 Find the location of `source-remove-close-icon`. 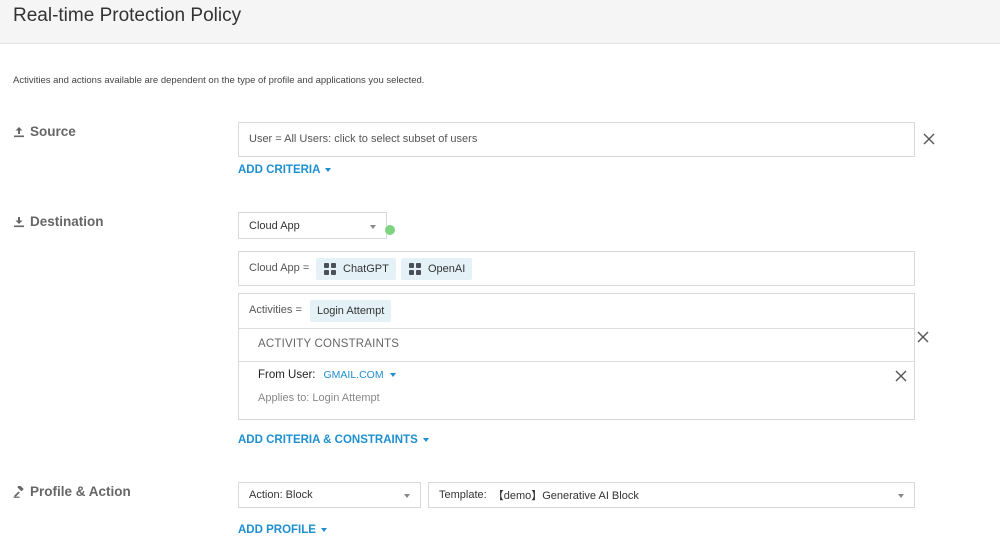

source-remove-close-icon is located at coordinates (929, 139).